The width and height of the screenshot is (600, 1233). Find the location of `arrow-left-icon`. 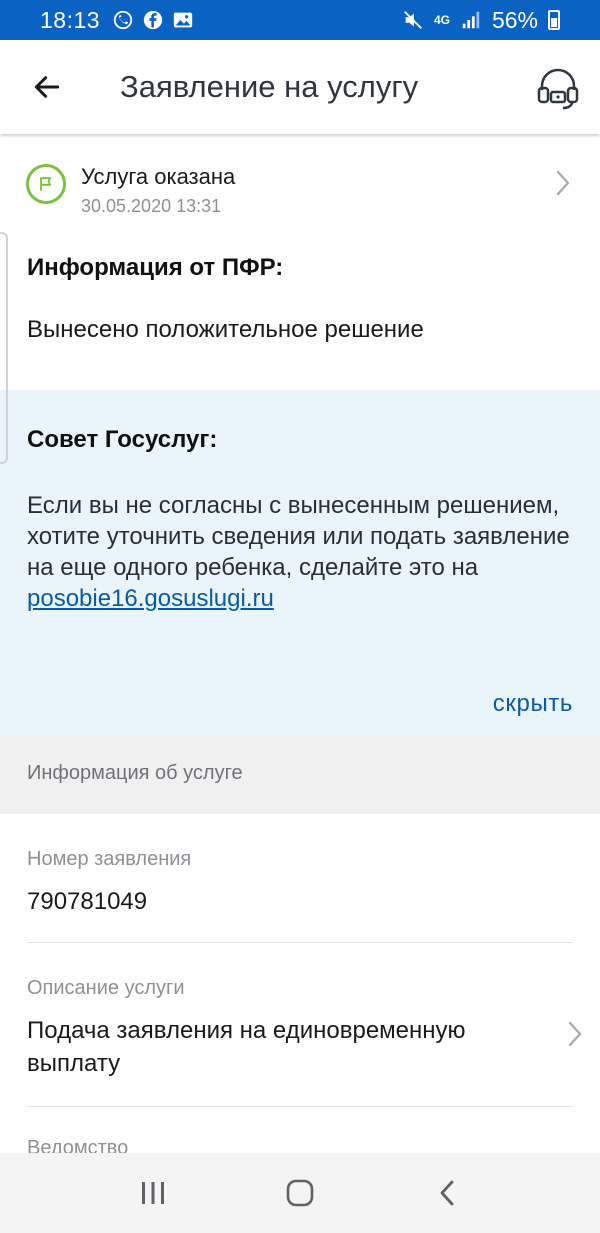

arrow-left-icon is located at coordinates (47, 87).